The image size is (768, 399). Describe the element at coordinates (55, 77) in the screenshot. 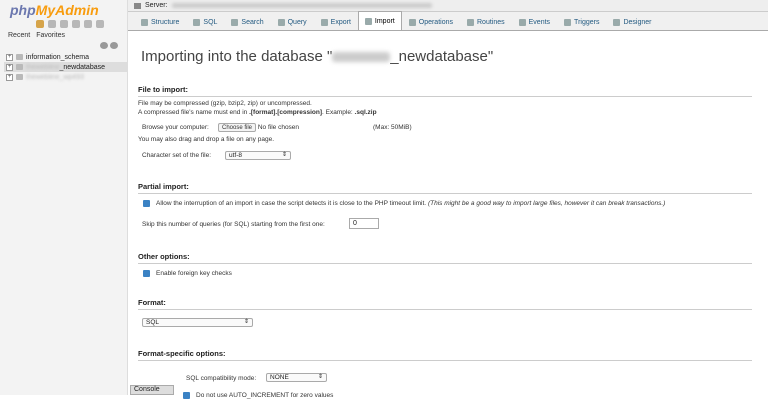

I see `db-name-blurred: thewebline_wp493` at that location.